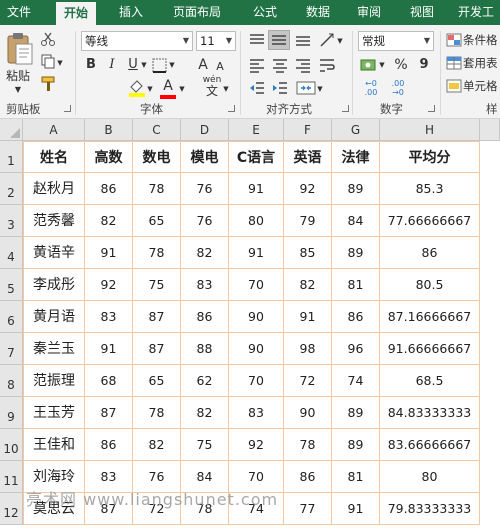 The image size is (500, 530). Describe the element at coordinates (112, 65) in the screenshot. I see `italic-button: I` at that location.